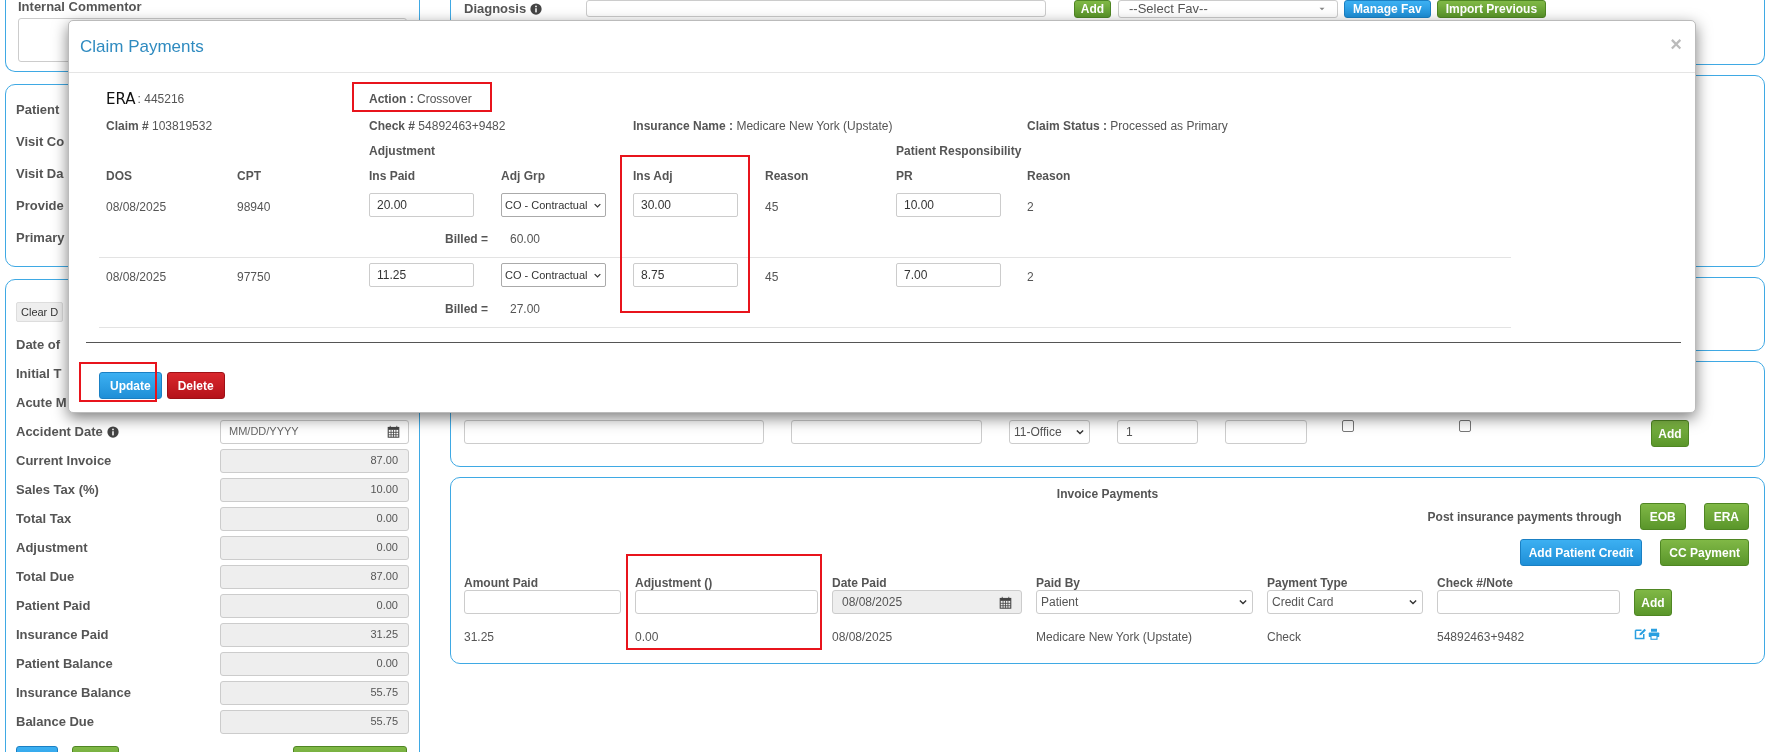 The width and height of the screenshot is (1779, 752). Describe the element at coordinates (402, 151) in the screenshot. I see `group-heading: Adjustment` at that location.